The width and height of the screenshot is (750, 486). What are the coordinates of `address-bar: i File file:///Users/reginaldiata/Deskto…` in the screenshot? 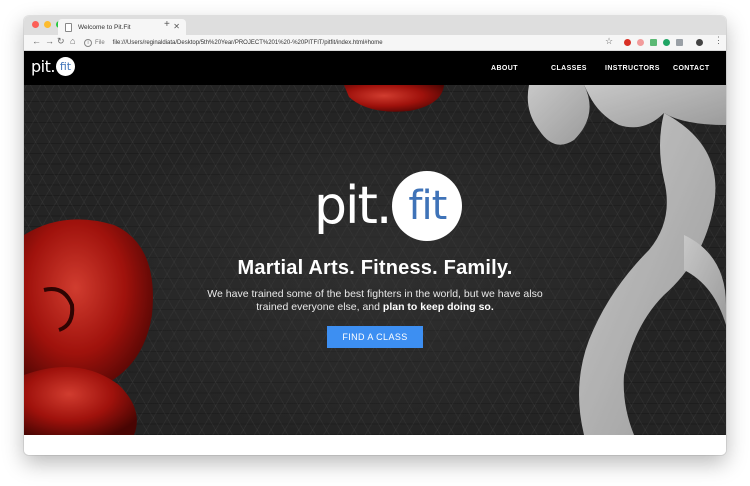 It's located at (361, 42).